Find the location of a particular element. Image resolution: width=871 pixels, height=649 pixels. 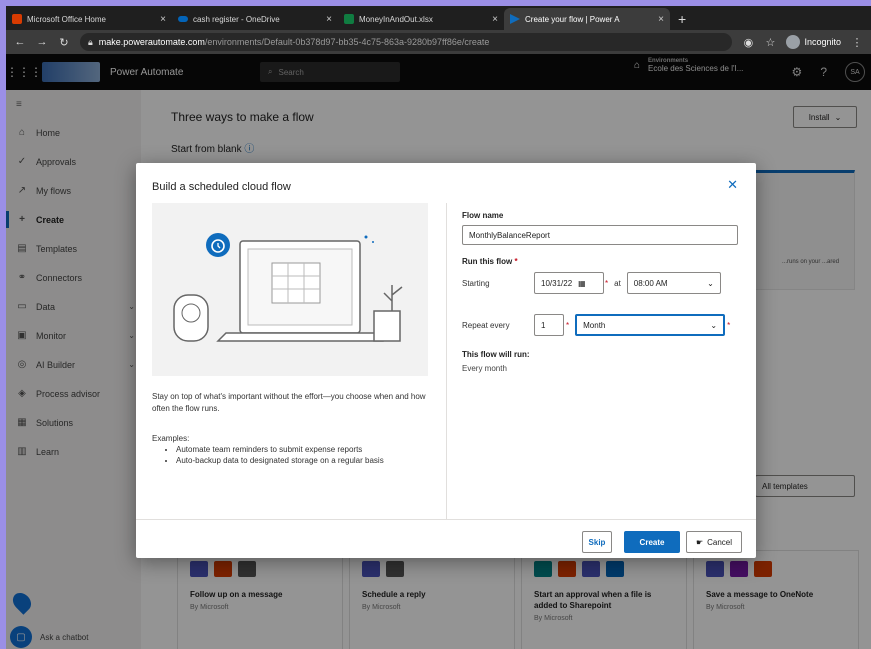

start-time-value: 08:00 AM is located at coordinates (650, 283).